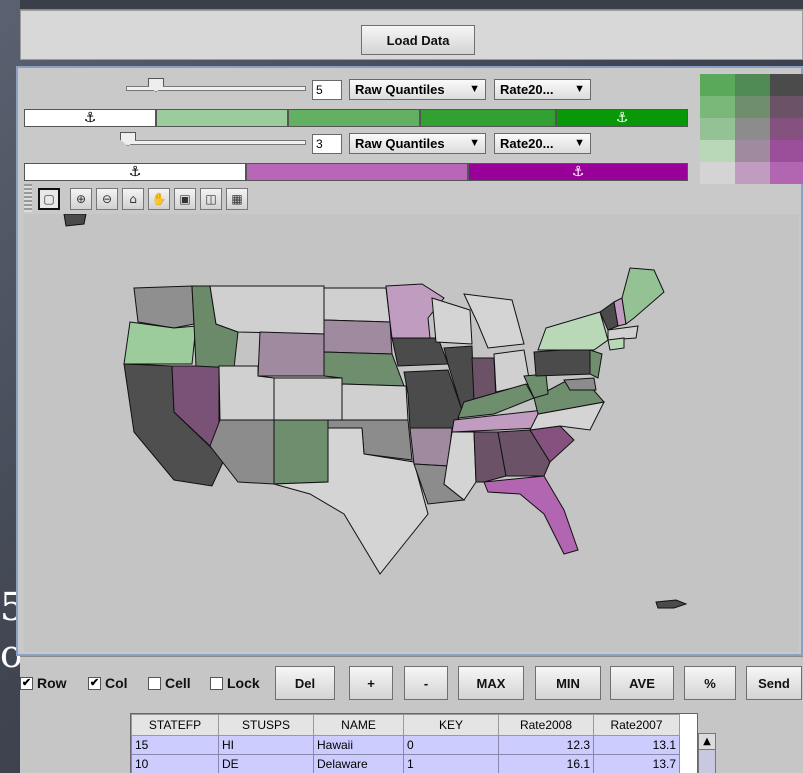 The height and width of the screenshot is (773, 803). I want to click on column-header: NAME, so click(358, 725).